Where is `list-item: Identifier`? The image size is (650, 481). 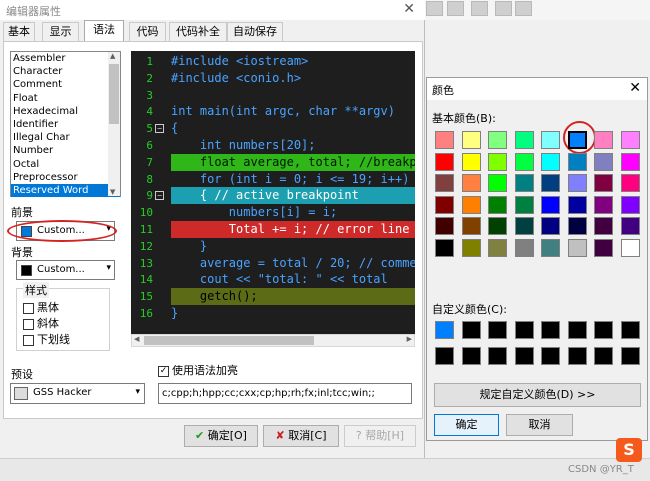
list-item: Identifier is located at coordinates (65, 124).